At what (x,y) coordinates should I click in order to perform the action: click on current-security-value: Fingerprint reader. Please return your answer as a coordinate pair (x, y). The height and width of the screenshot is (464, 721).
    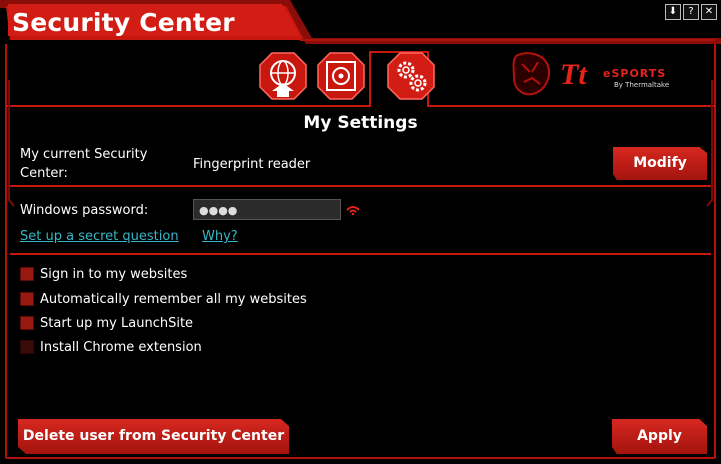
    Looking at the image, I should click on (252, 164).